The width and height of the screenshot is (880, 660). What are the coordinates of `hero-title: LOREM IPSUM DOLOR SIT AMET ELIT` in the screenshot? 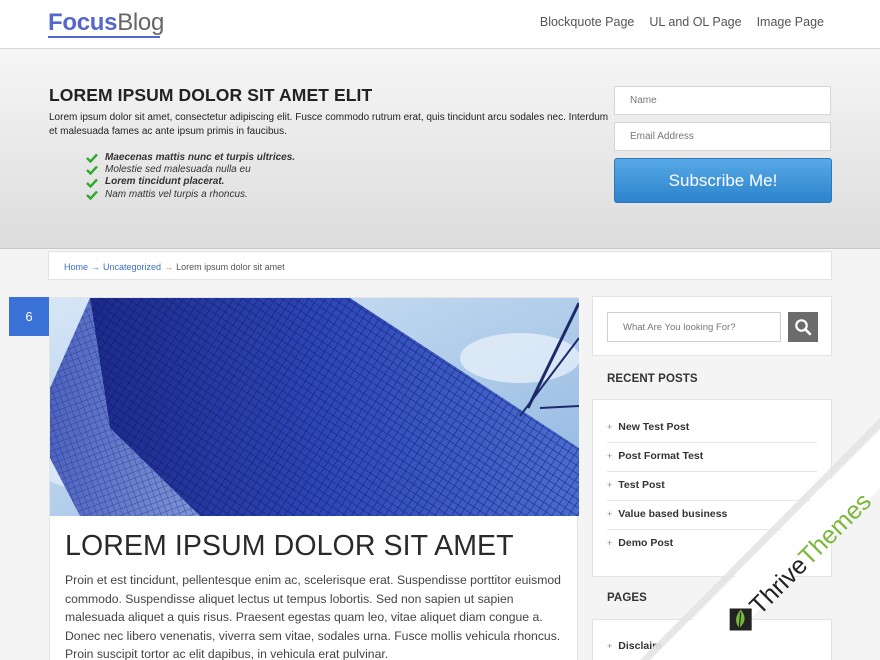 It's located at (211, 95).